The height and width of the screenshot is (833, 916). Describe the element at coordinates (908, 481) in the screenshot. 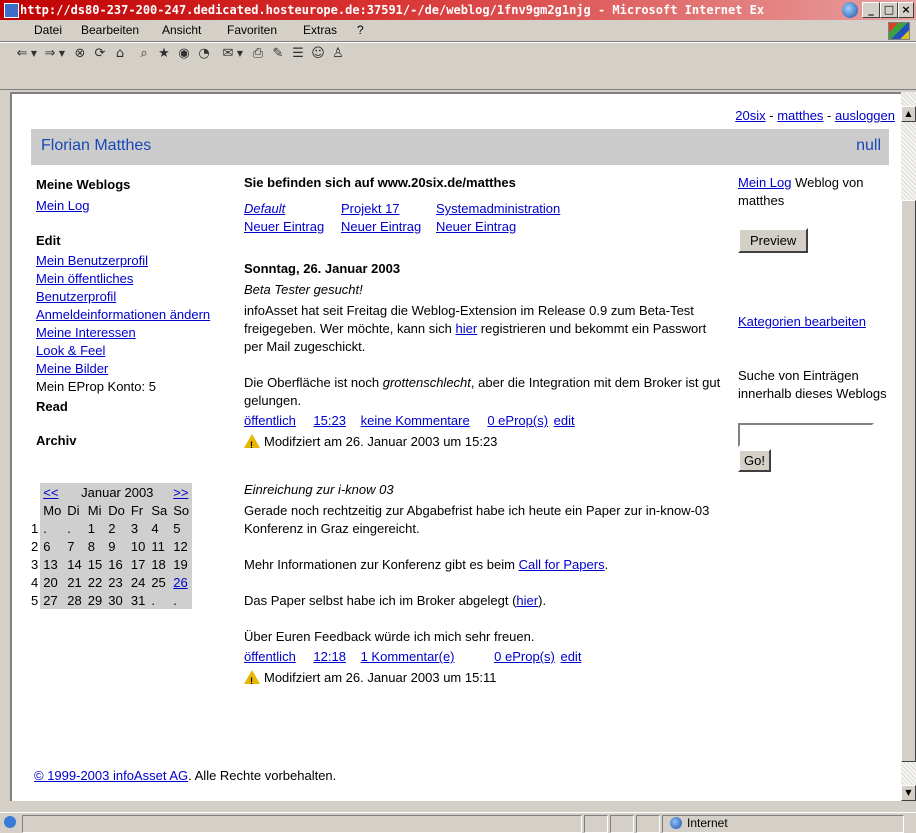

I see `scrollbar-thumb` at that location.